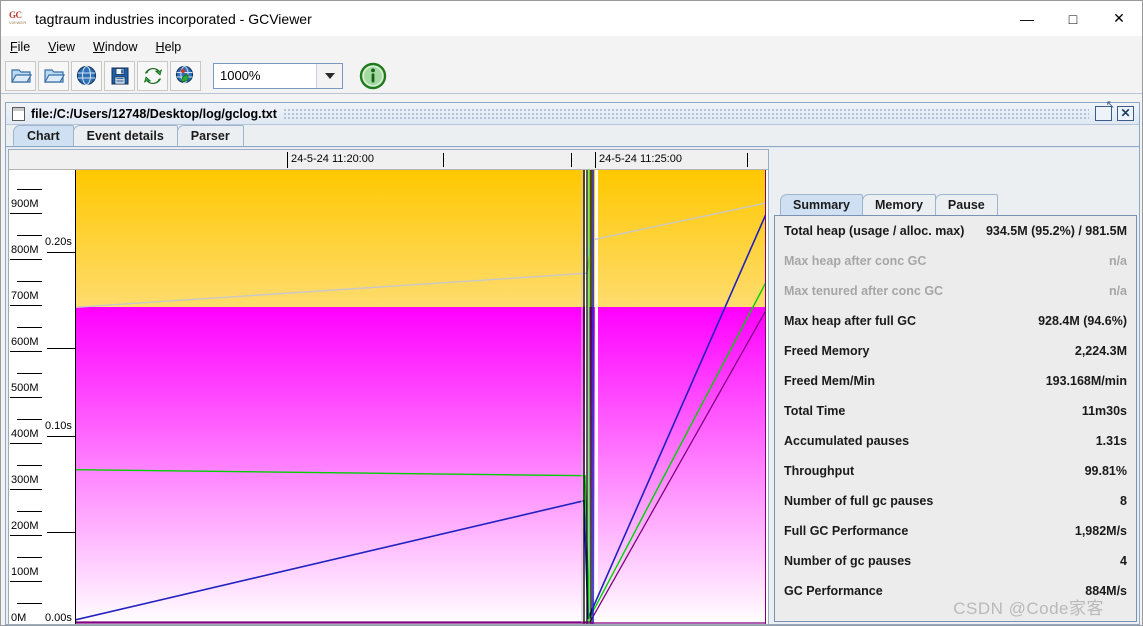  Describe the element at coordinates (1119, 18) in the screenshot. I see `close-button: ✕` at that location.